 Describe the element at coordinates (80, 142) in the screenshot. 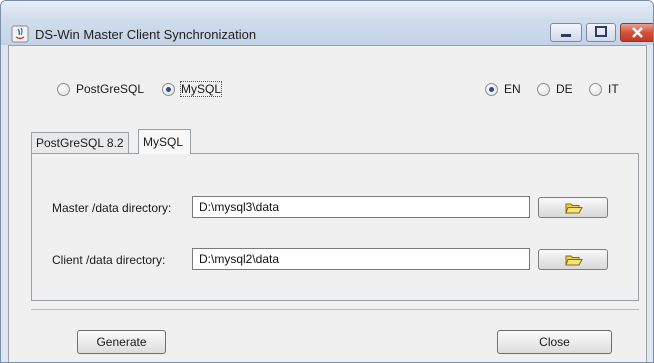

I see `tab-postgresql: PostGreSQL 8.2` at that location.